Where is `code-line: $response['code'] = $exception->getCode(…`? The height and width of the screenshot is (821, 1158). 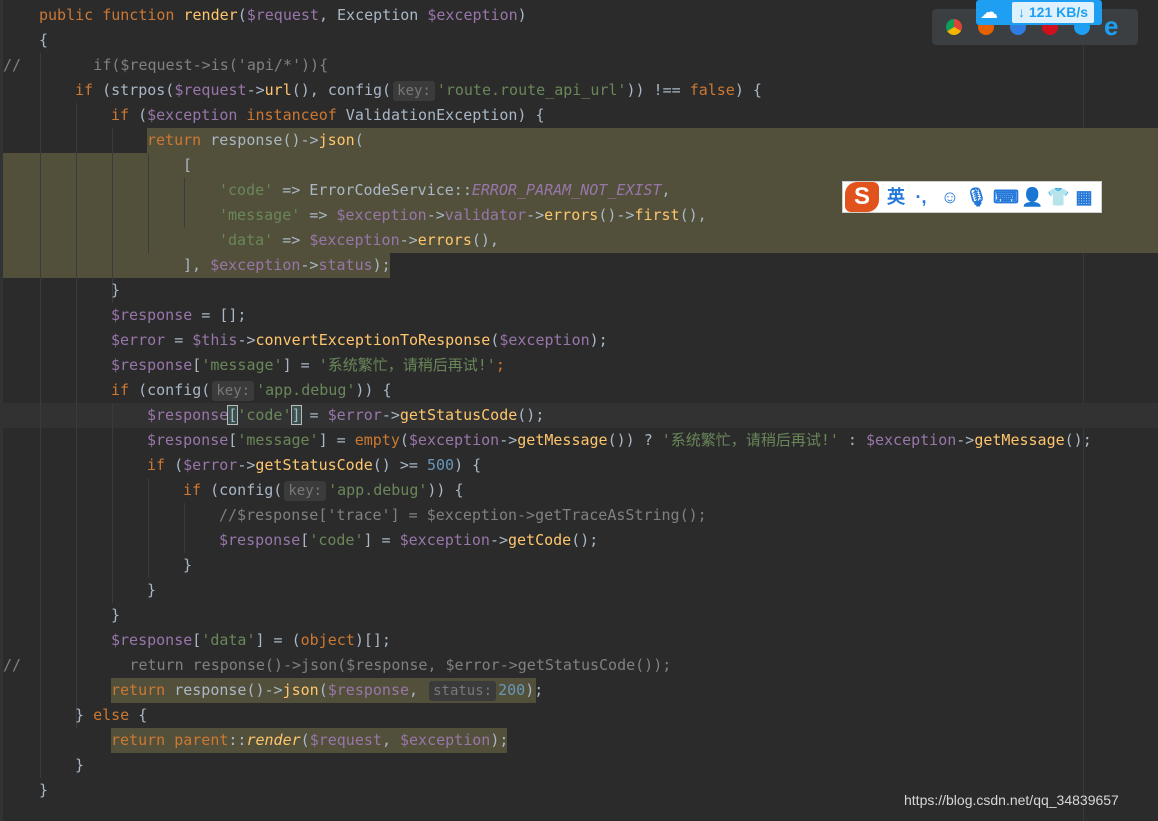
code-line: $response['code'] = $exception->getCode(… is located at coordinates (409, 540).